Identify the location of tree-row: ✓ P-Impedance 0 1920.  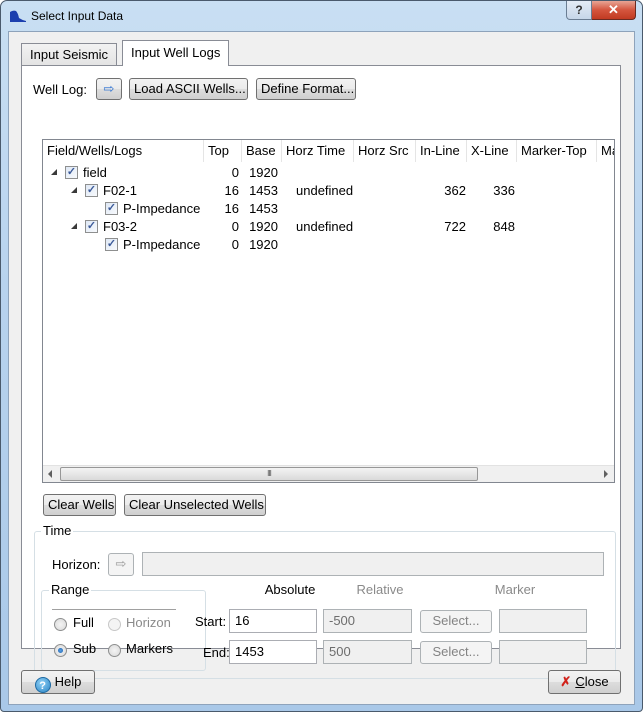
(328, 245).